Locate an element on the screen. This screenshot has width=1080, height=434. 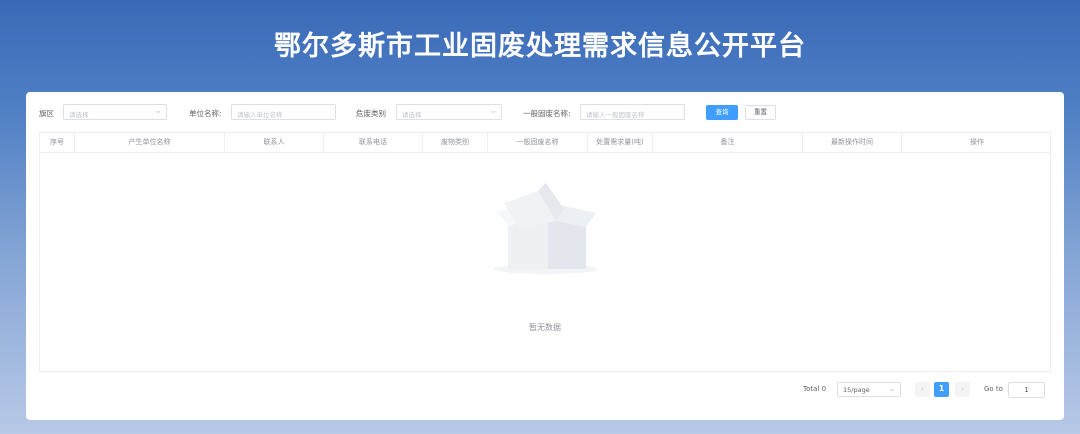
column-header: 联系电话 is located at coordinates (373, 143).